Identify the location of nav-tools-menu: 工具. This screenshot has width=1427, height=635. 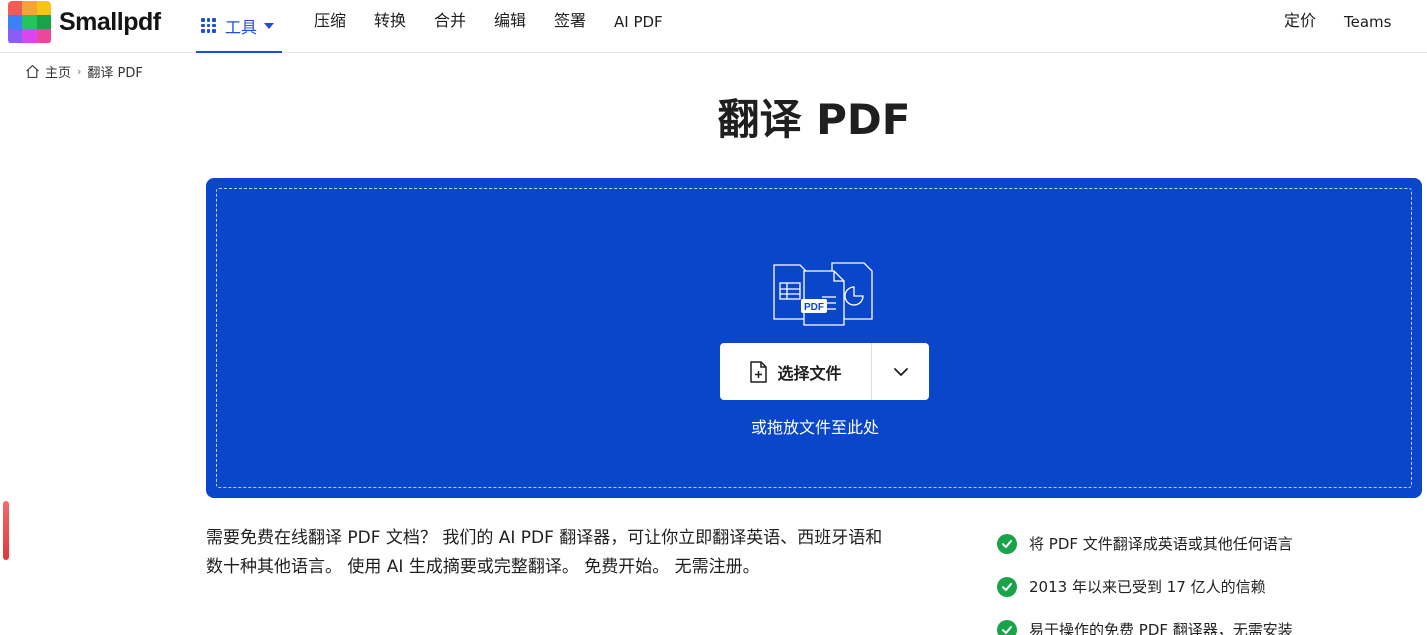
(239, 26).